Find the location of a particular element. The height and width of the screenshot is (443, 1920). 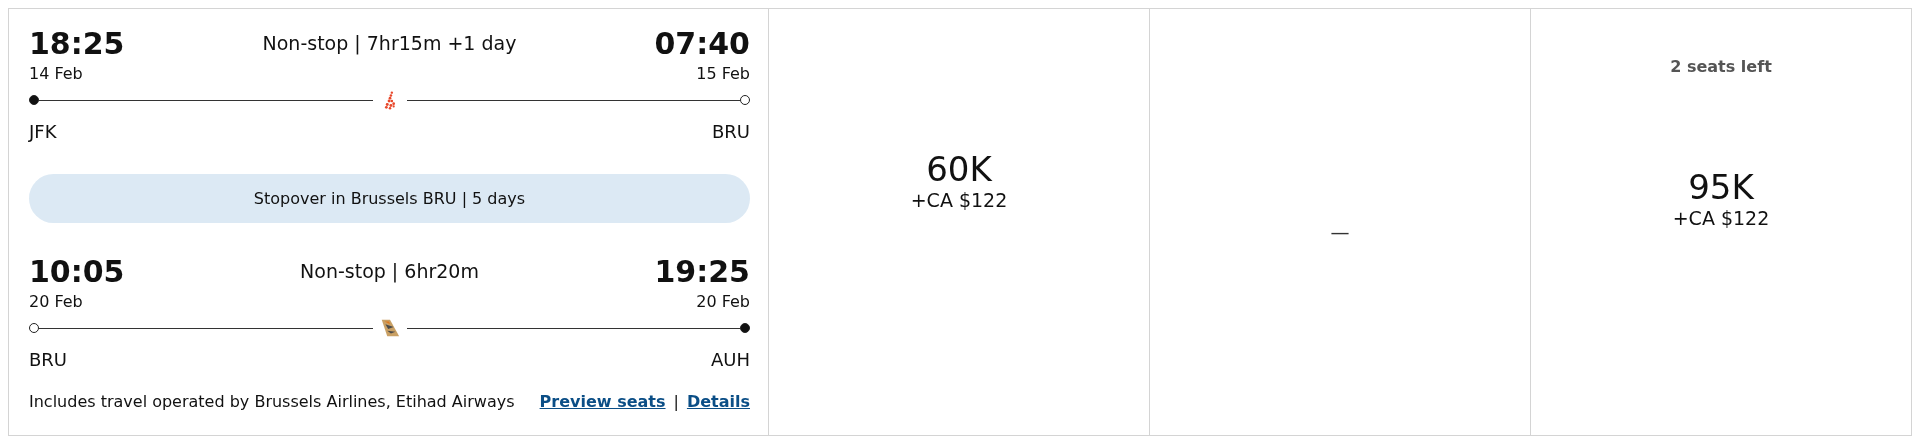

departure-time: 18:25 is located at coordinates (77, 43).